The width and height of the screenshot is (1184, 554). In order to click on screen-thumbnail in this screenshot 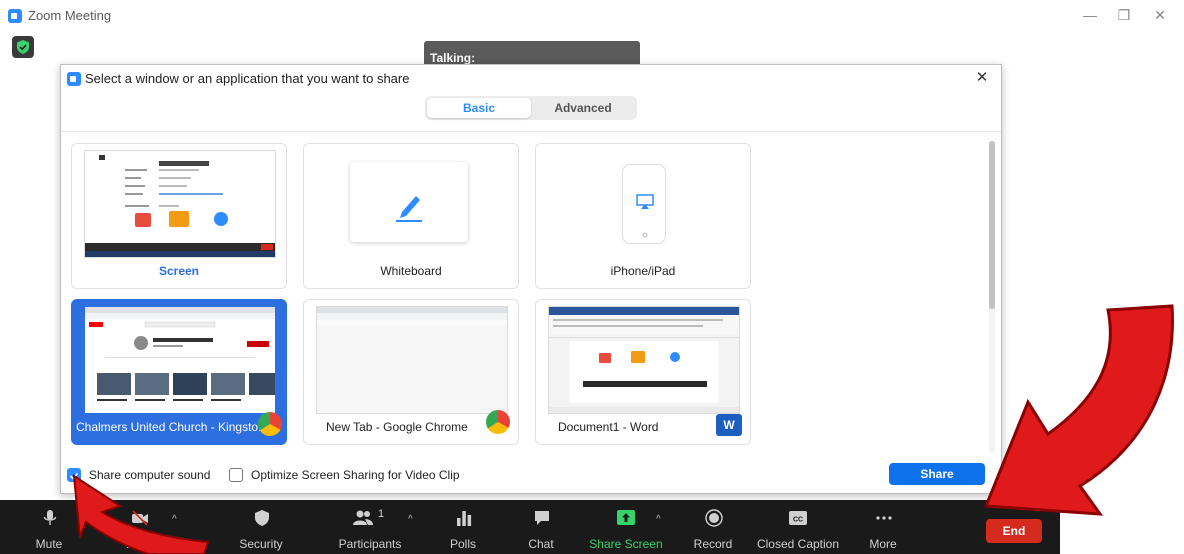, I will do `click(180, 204)`.